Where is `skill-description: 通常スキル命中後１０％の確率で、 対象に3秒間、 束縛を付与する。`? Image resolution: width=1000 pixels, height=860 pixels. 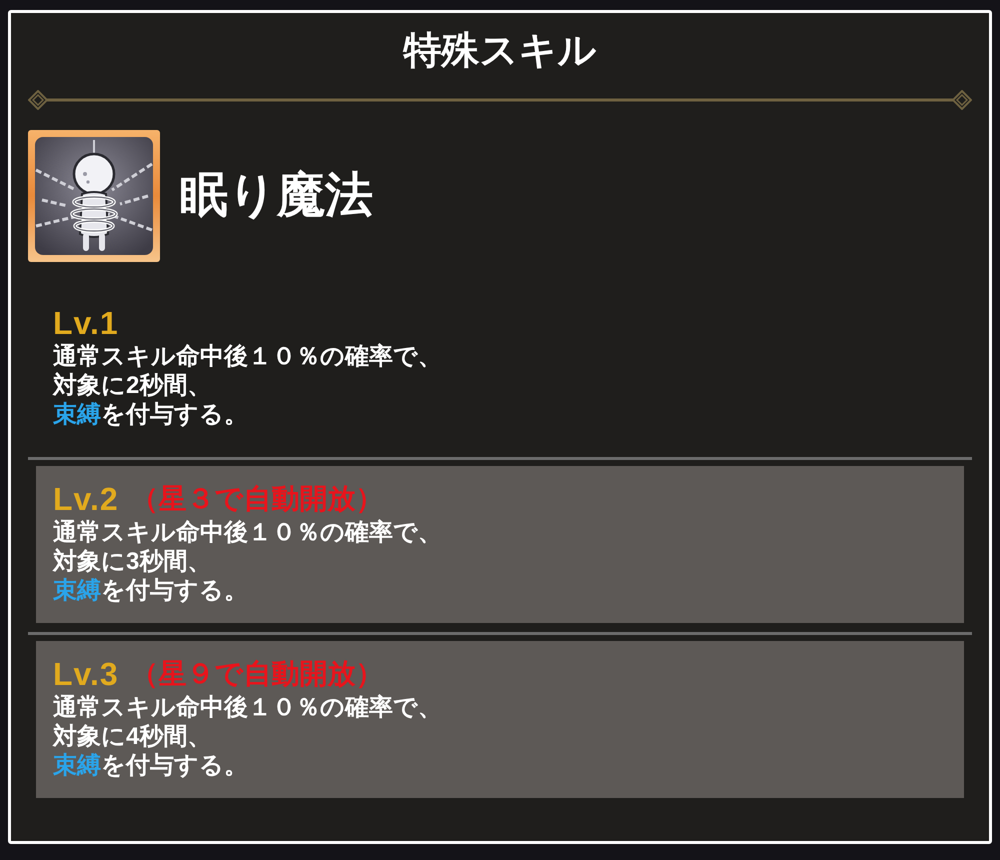
skill-description: 通常スキル命中後１０％の確率で、 対象に3秒間、 束縛を付与する。 is located at coordinates (247, 561).